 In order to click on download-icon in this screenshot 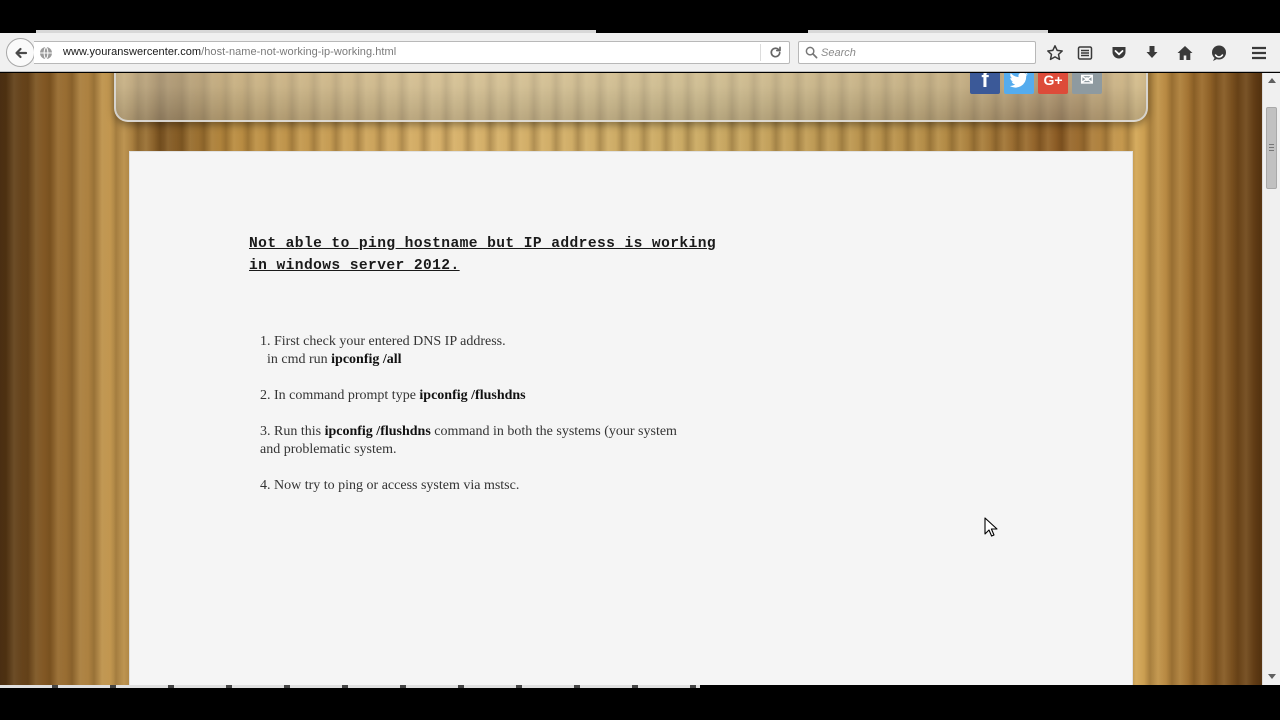, I will do `click(1152, 53)`.